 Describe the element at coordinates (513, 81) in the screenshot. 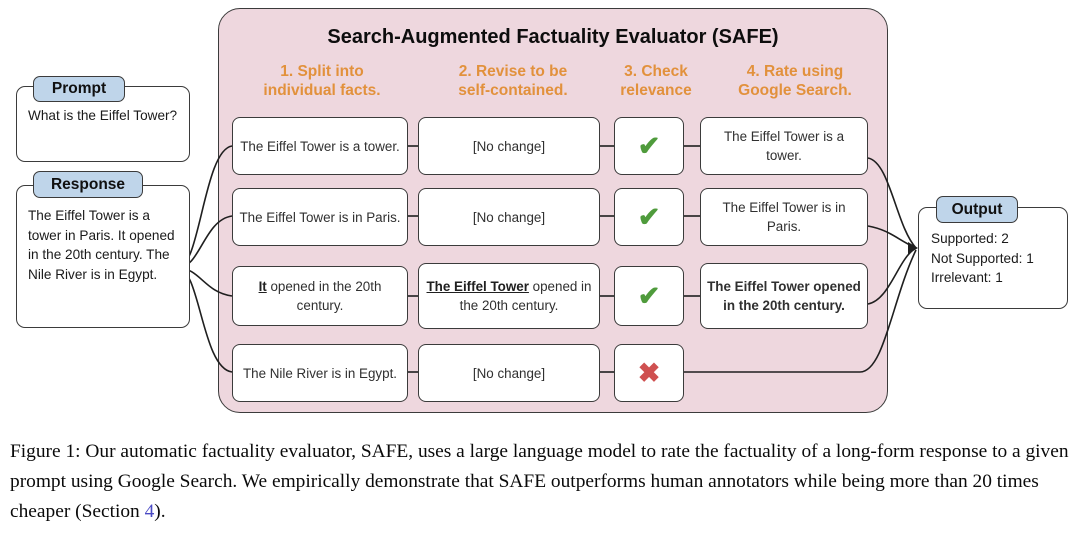

I see `step-header-2: 2. Revise to be self-contained.` at that location.